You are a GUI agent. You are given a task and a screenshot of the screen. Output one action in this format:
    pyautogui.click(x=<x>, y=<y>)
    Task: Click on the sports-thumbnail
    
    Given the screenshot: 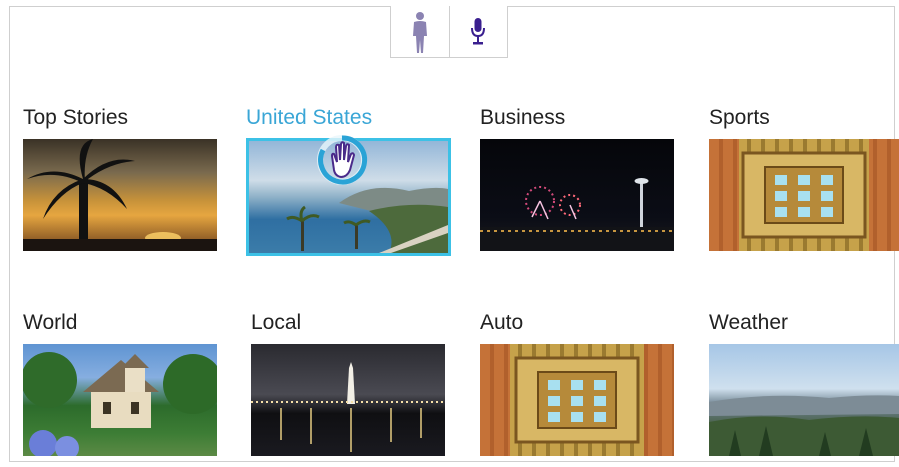 What is the action you would take?
    pyautogui.click(x=804, y=195)
    